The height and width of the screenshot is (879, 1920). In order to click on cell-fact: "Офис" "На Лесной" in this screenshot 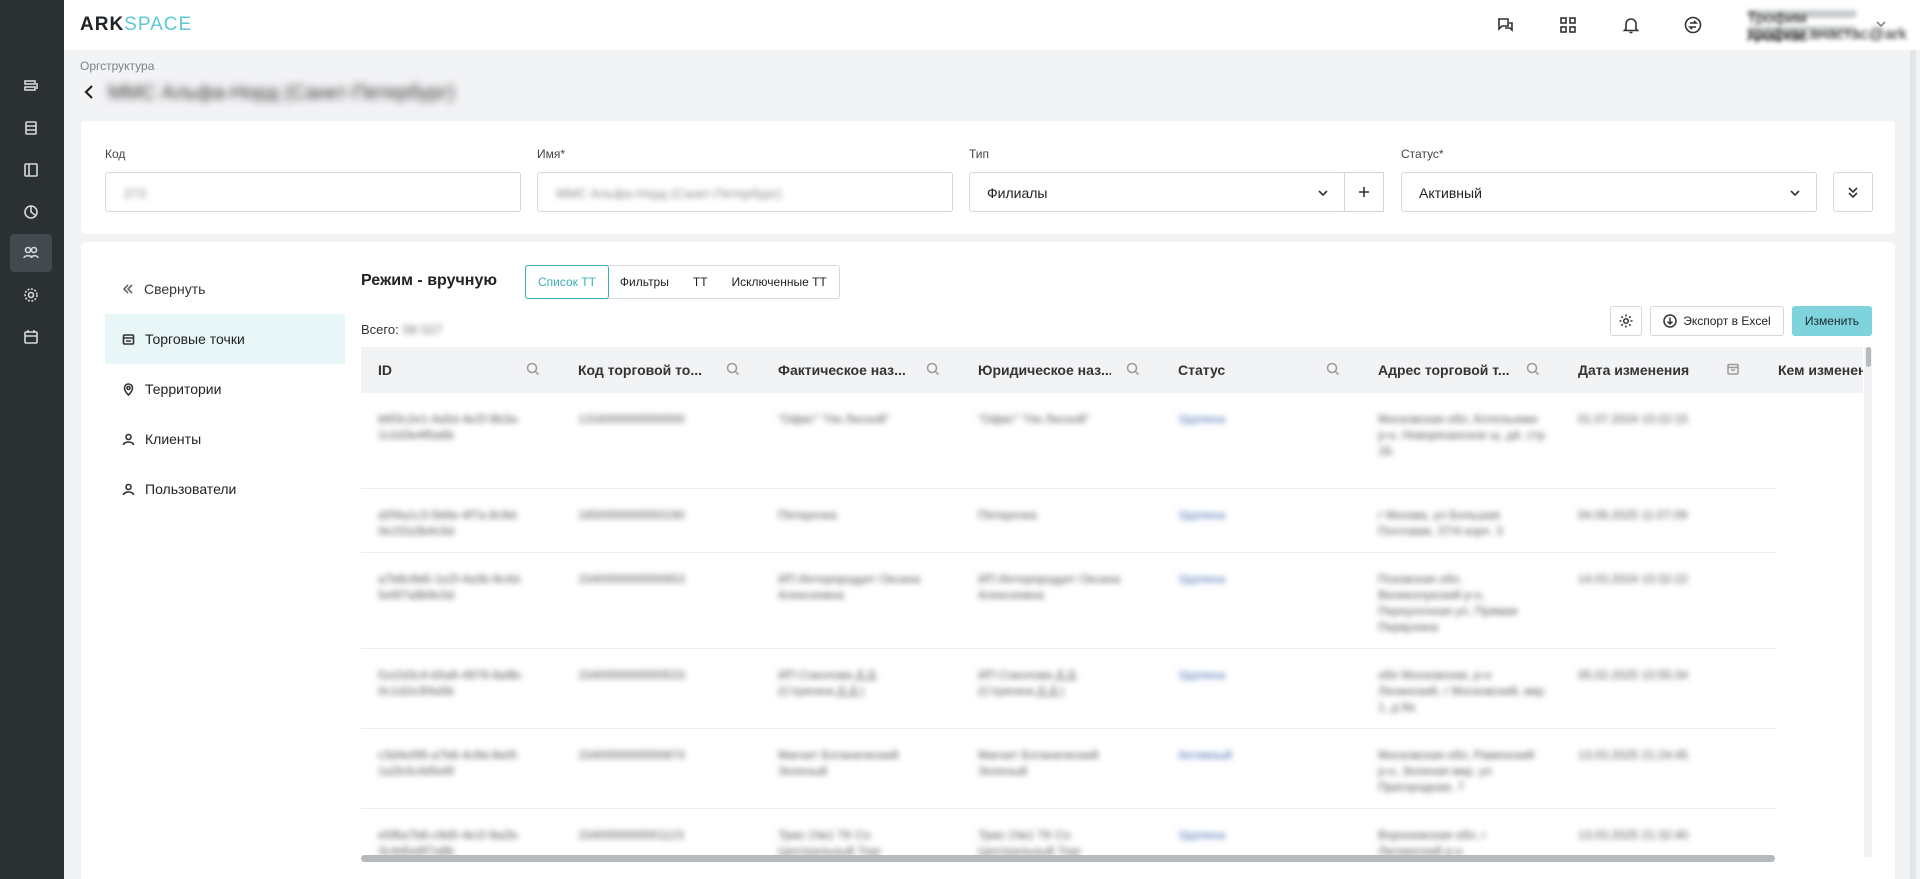, I will do `click(834, 419)`.